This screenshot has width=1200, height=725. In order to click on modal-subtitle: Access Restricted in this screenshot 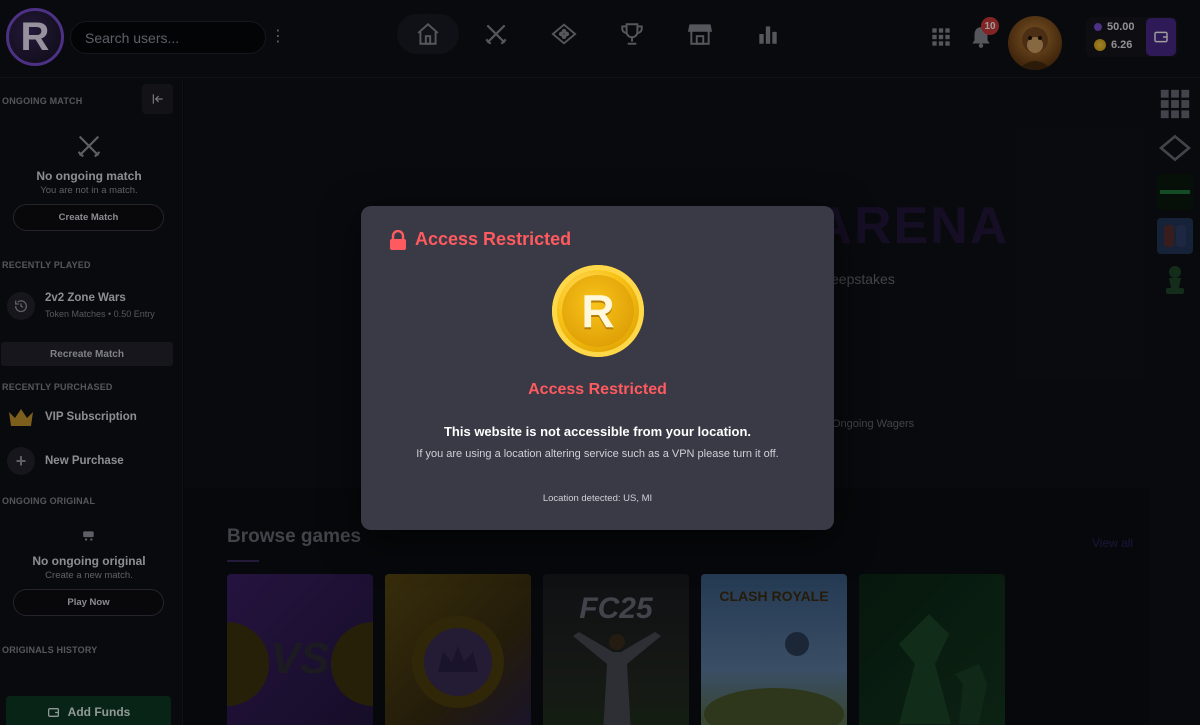, I will do `click(597, 389)`.